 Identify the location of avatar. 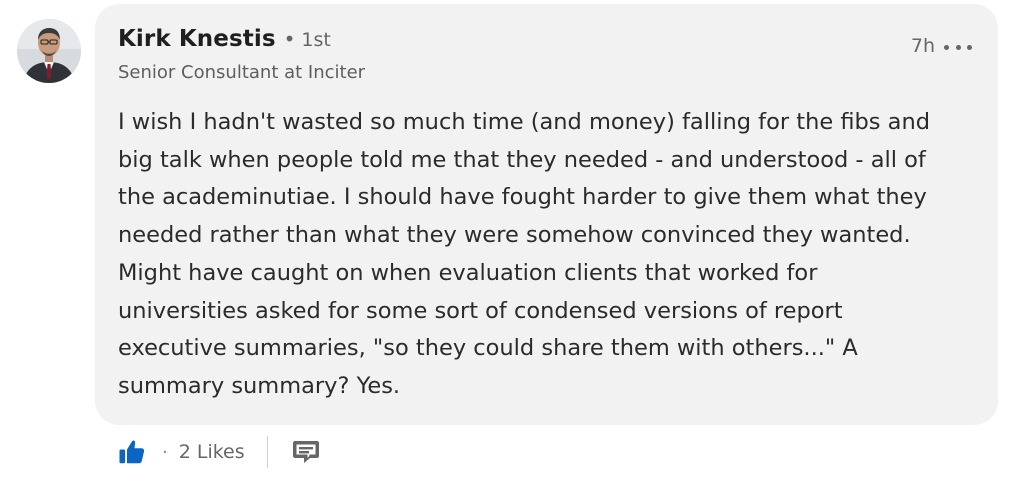
(49, 51).